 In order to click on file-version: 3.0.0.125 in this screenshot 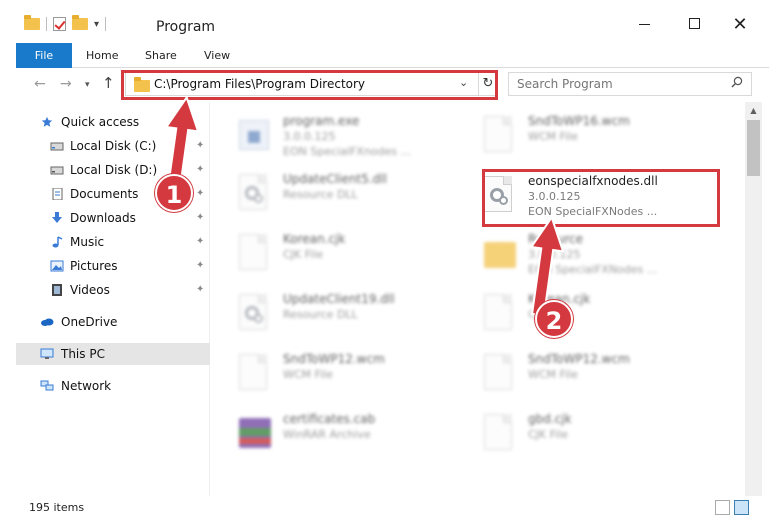, I will do `click(309, 136)`.